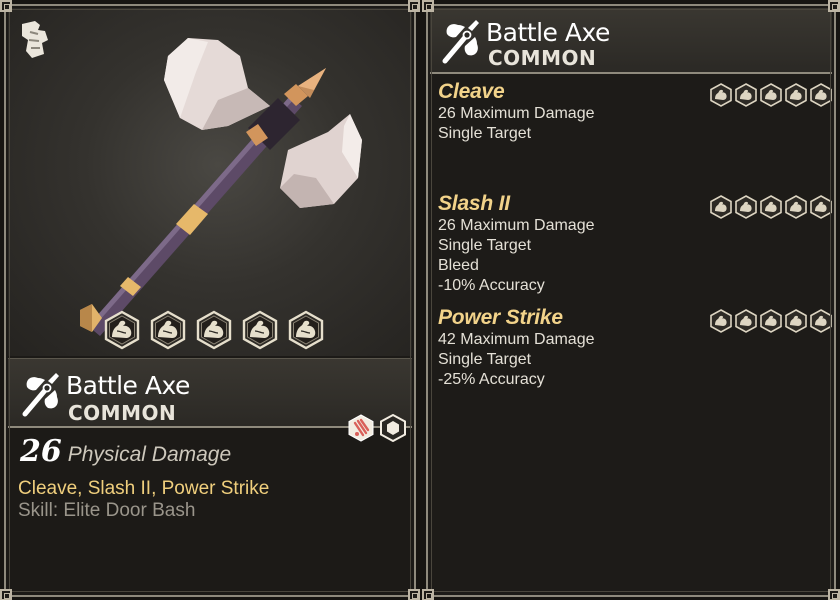  What do you see at coordinates (491, 379) in the screenshot?
I see `ability-stat-line: -25% Accuracy` at bounding box center [491, 379].